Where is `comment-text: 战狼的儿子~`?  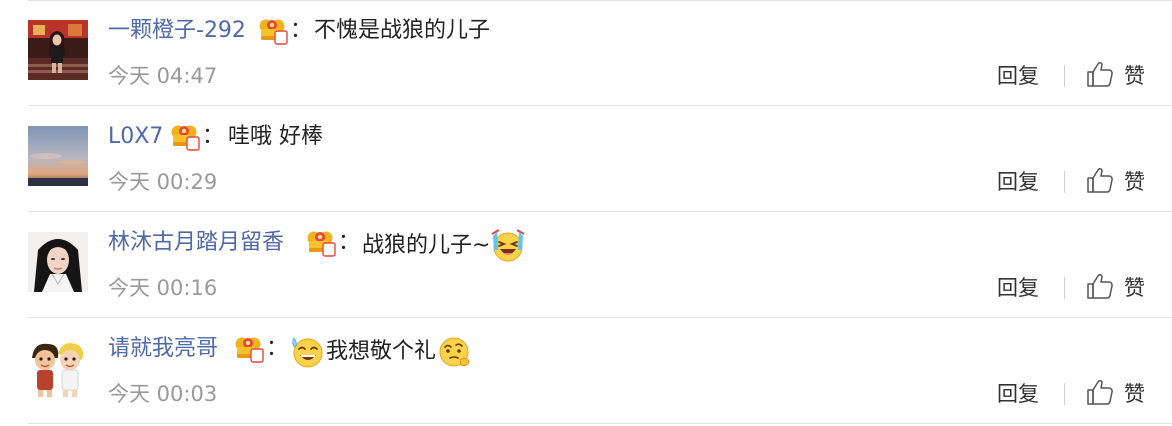
comment-text: 战狼的儿子~ is located at coordinates (426, 245).